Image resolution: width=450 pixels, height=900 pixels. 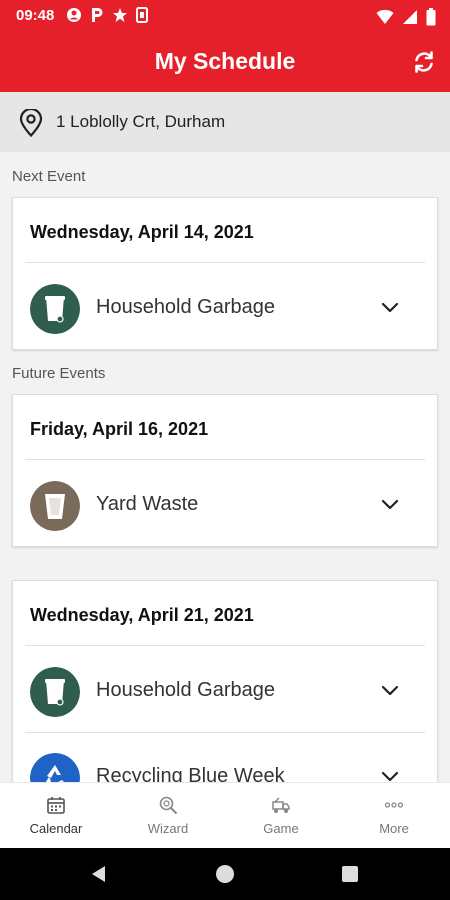 I want to click on signal-icon, so click(x=410, y=17).